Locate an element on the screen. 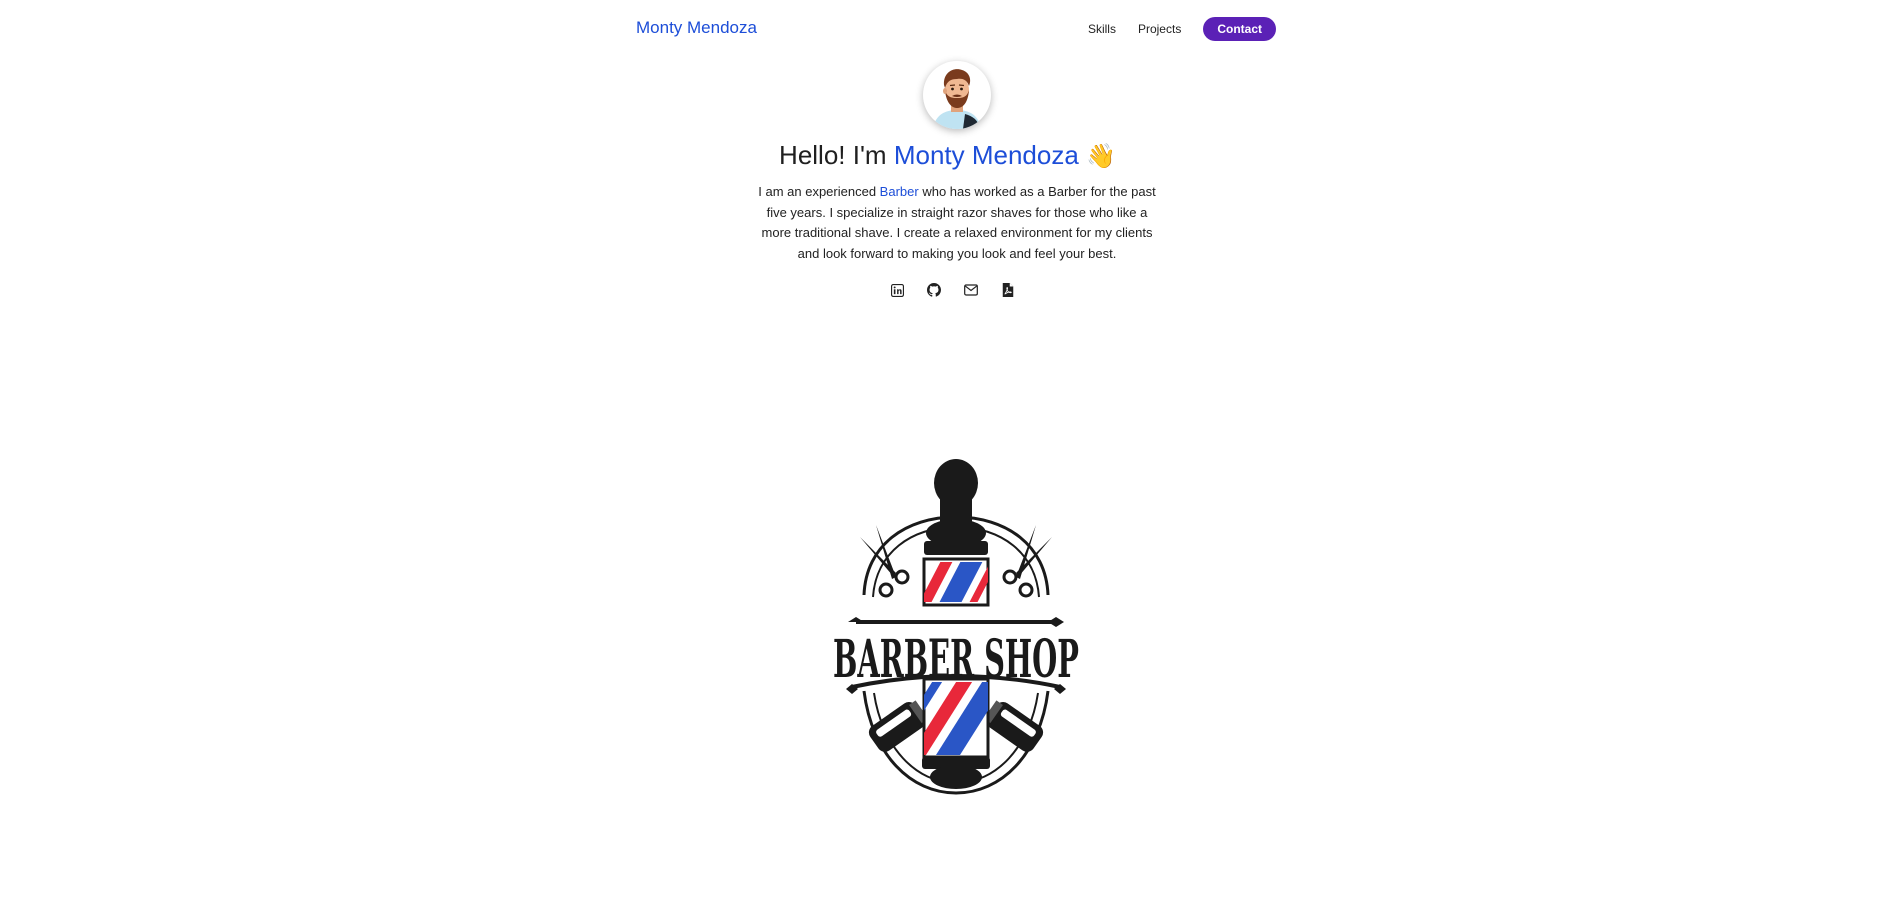 Image resolution: width=1895 pixels, height=923 pixels. barber-shop-logo: BARBER SHOP is located at coordinates (956, 630).